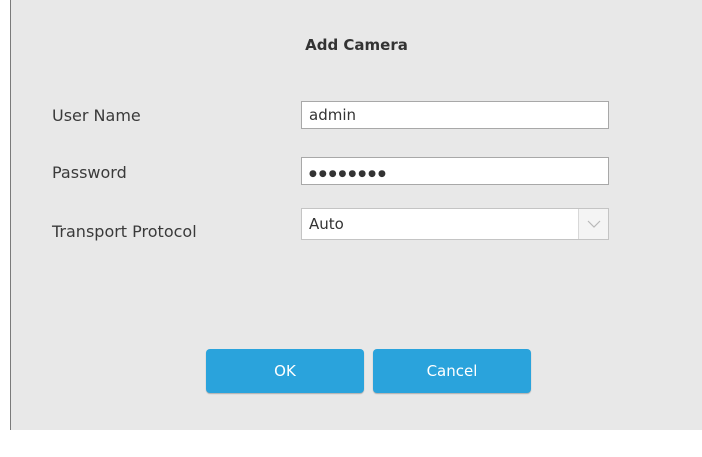 Image resolution: width=702 pixels, height=457 pixels. I want to click on username-field: admin, so click(455, 115).